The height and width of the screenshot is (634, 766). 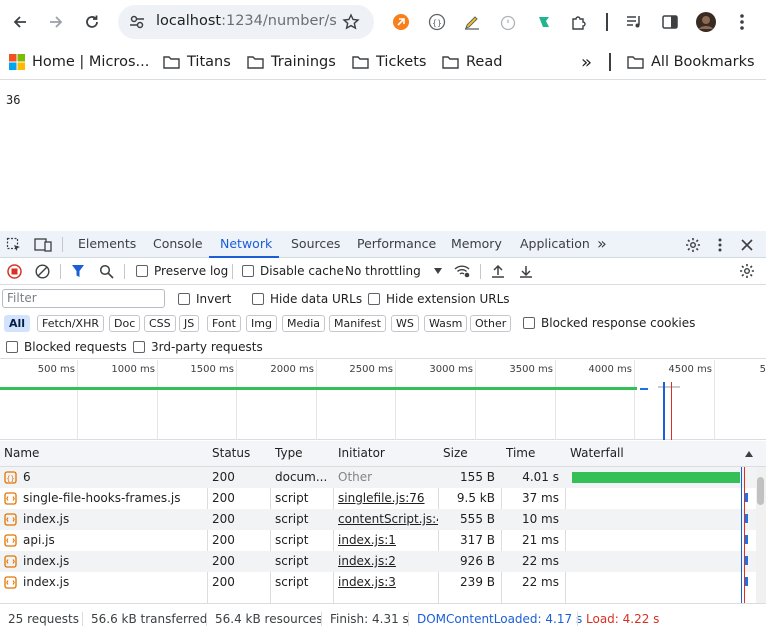 What do you see at coordinates (595, 454) in the screenshot?
I see `column-header-waterfall: Waterfall` at bounding box center [595, 454].